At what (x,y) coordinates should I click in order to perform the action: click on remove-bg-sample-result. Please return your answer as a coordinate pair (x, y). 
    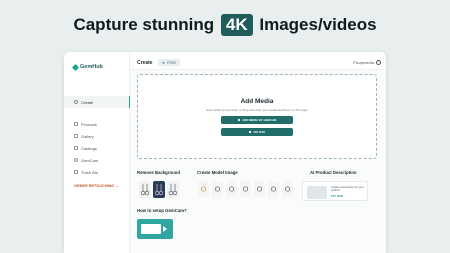
    Looking at the image, I should click on (173, 189).